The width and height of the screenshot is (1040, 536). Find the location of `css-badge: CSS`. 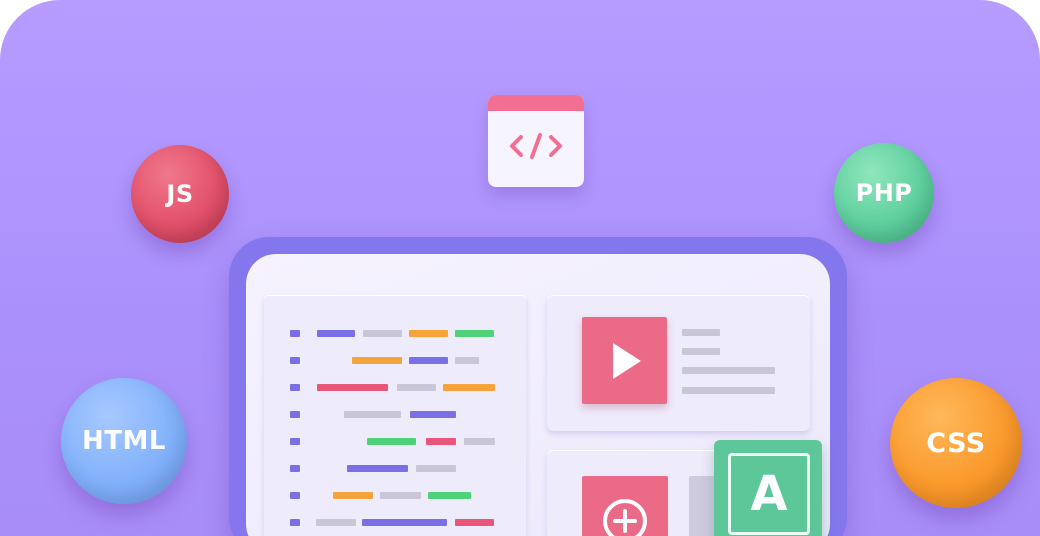

css-badge: CSS is located at coordinates (956, 443).